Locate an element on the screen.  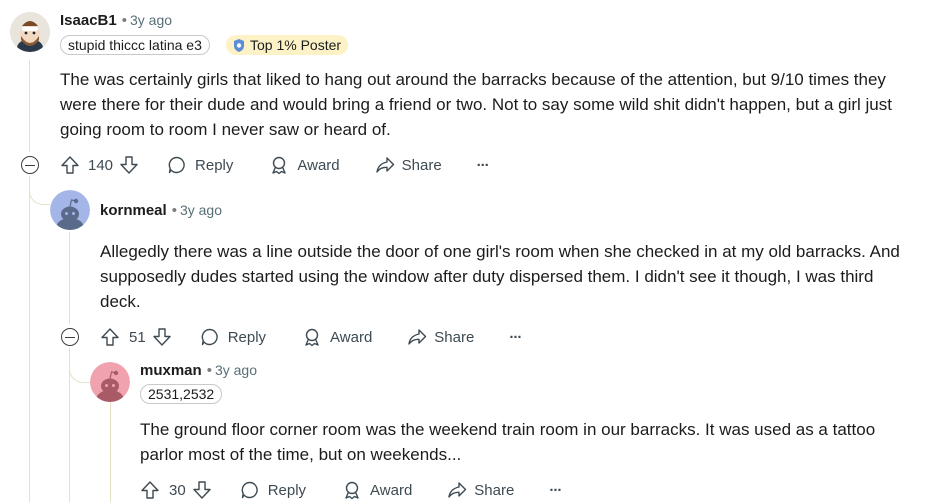
comment-meta: muxman • 3y ago is located at coordinates (198, 370).